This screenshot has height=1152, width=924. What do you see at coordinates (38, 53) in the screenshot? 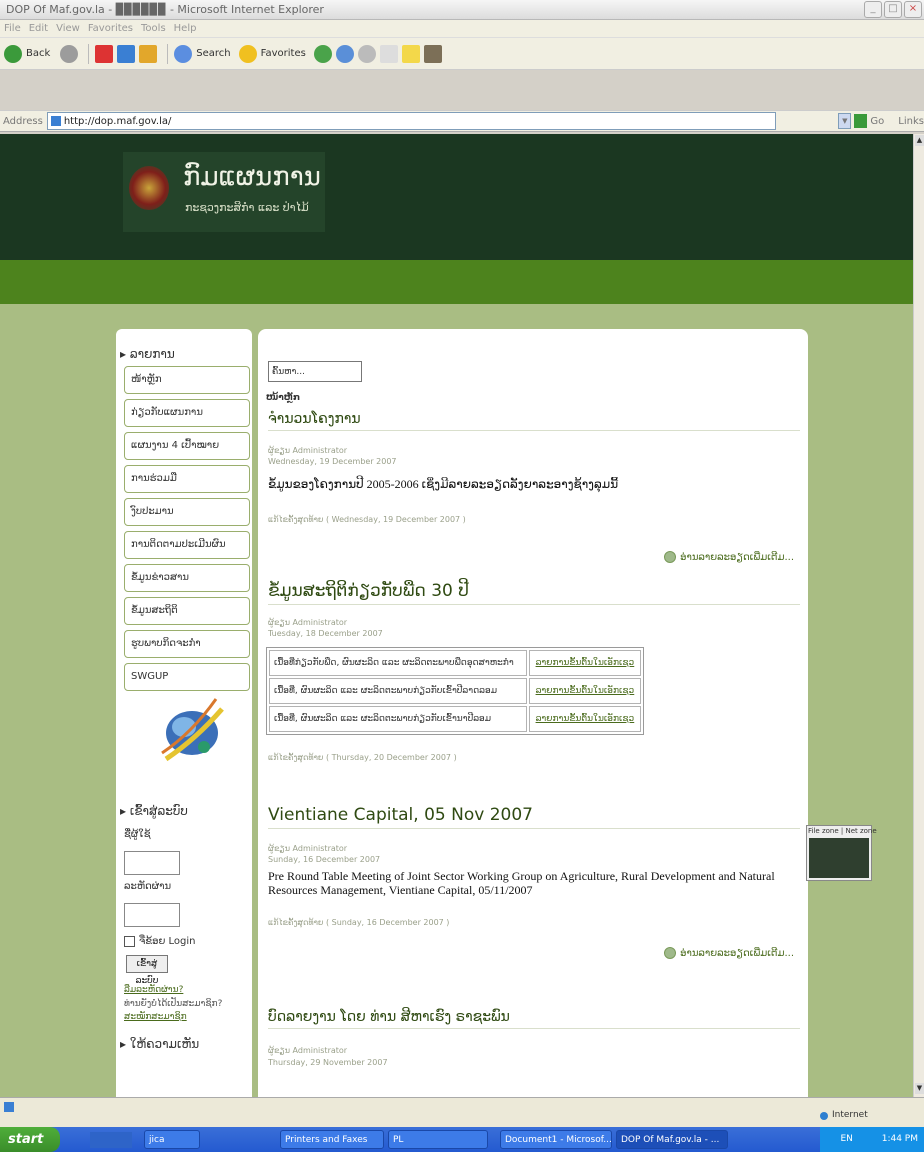
I see `back-button: Back` at bounding box center [38, 53].